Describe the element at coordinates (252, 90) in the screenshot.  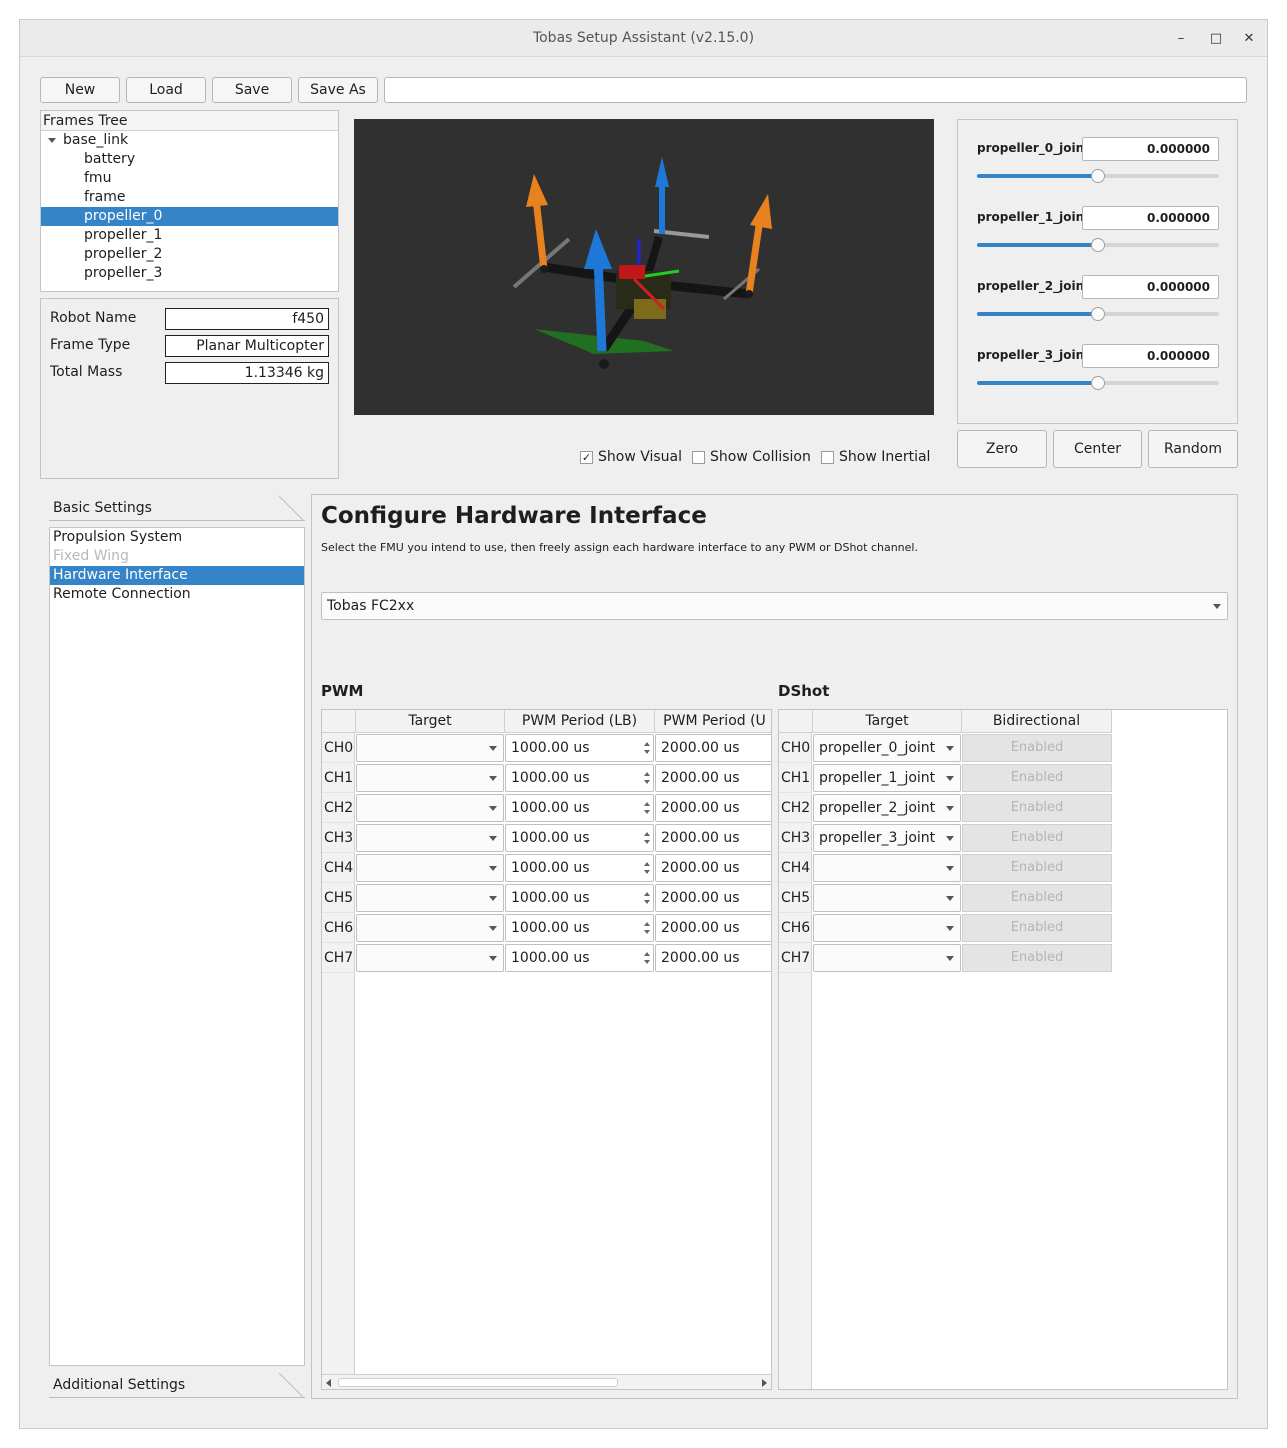
I see `save-button: Save` at that location.